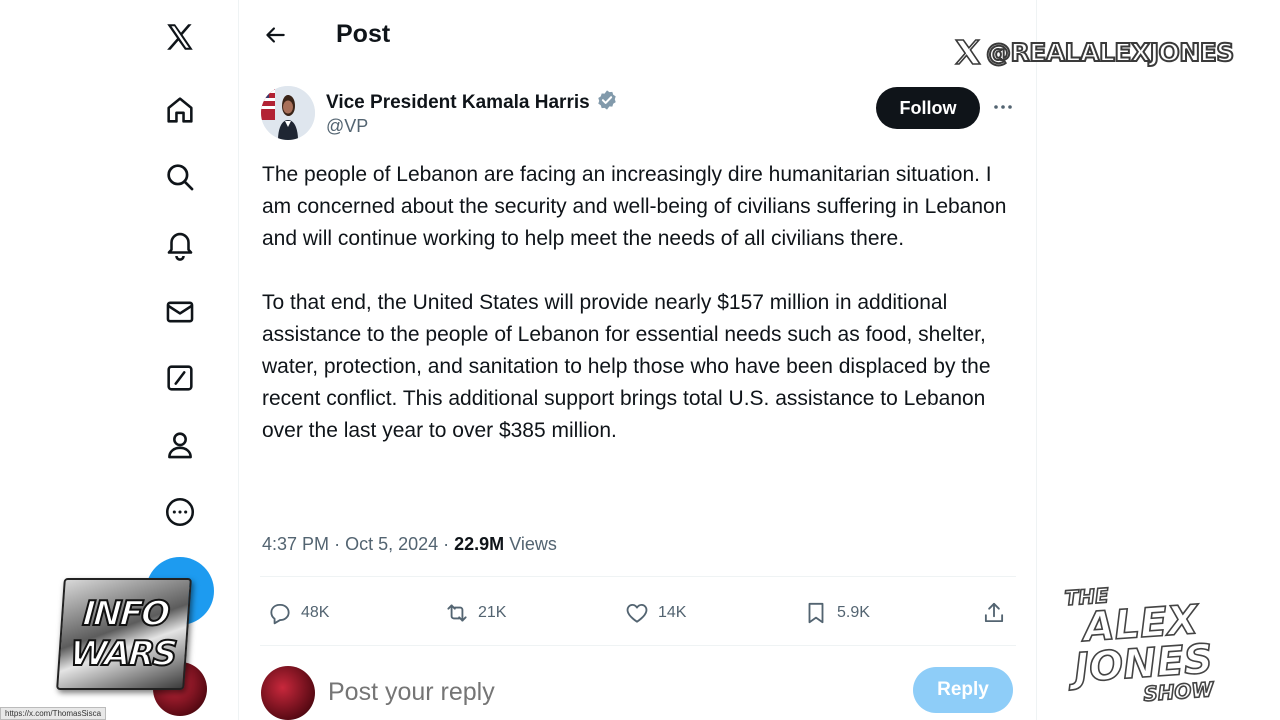 This screenshot has width=1280, height=720. I want to click on sidebar-divider, so click(238, 360).